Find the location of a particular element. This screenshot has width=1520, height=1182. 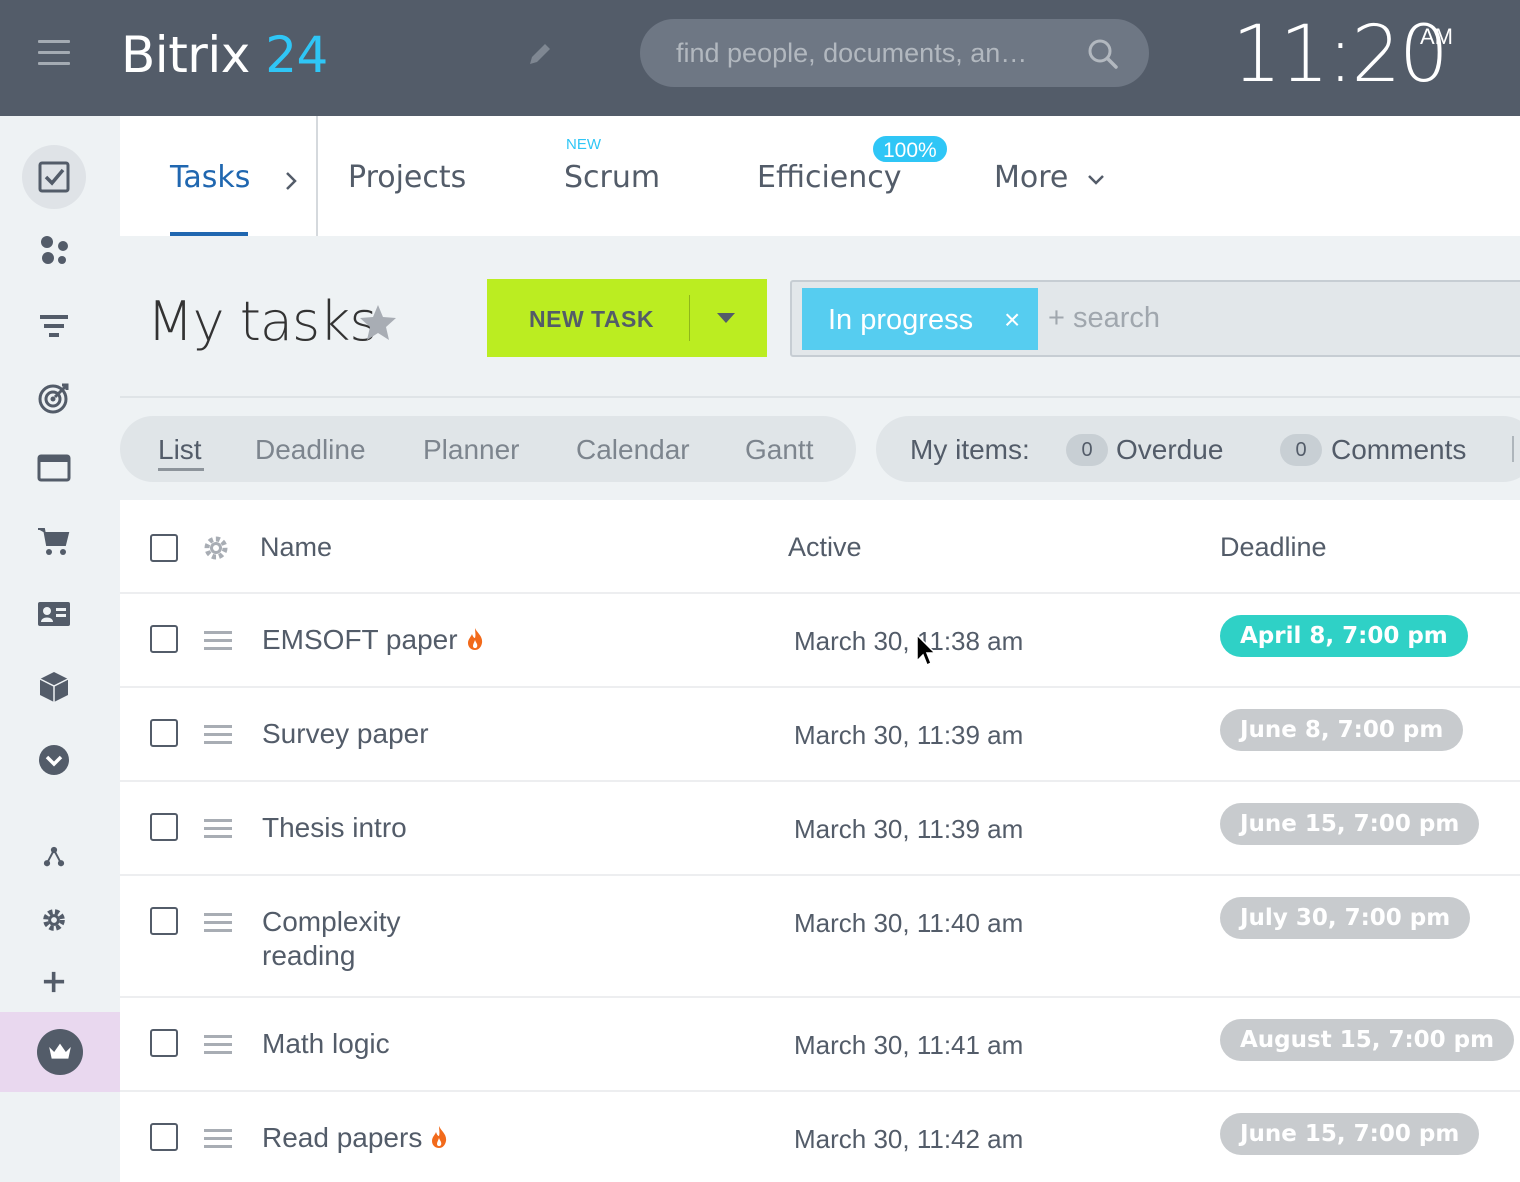

view-gantt: Gantt is located at coordinates (779, 450).